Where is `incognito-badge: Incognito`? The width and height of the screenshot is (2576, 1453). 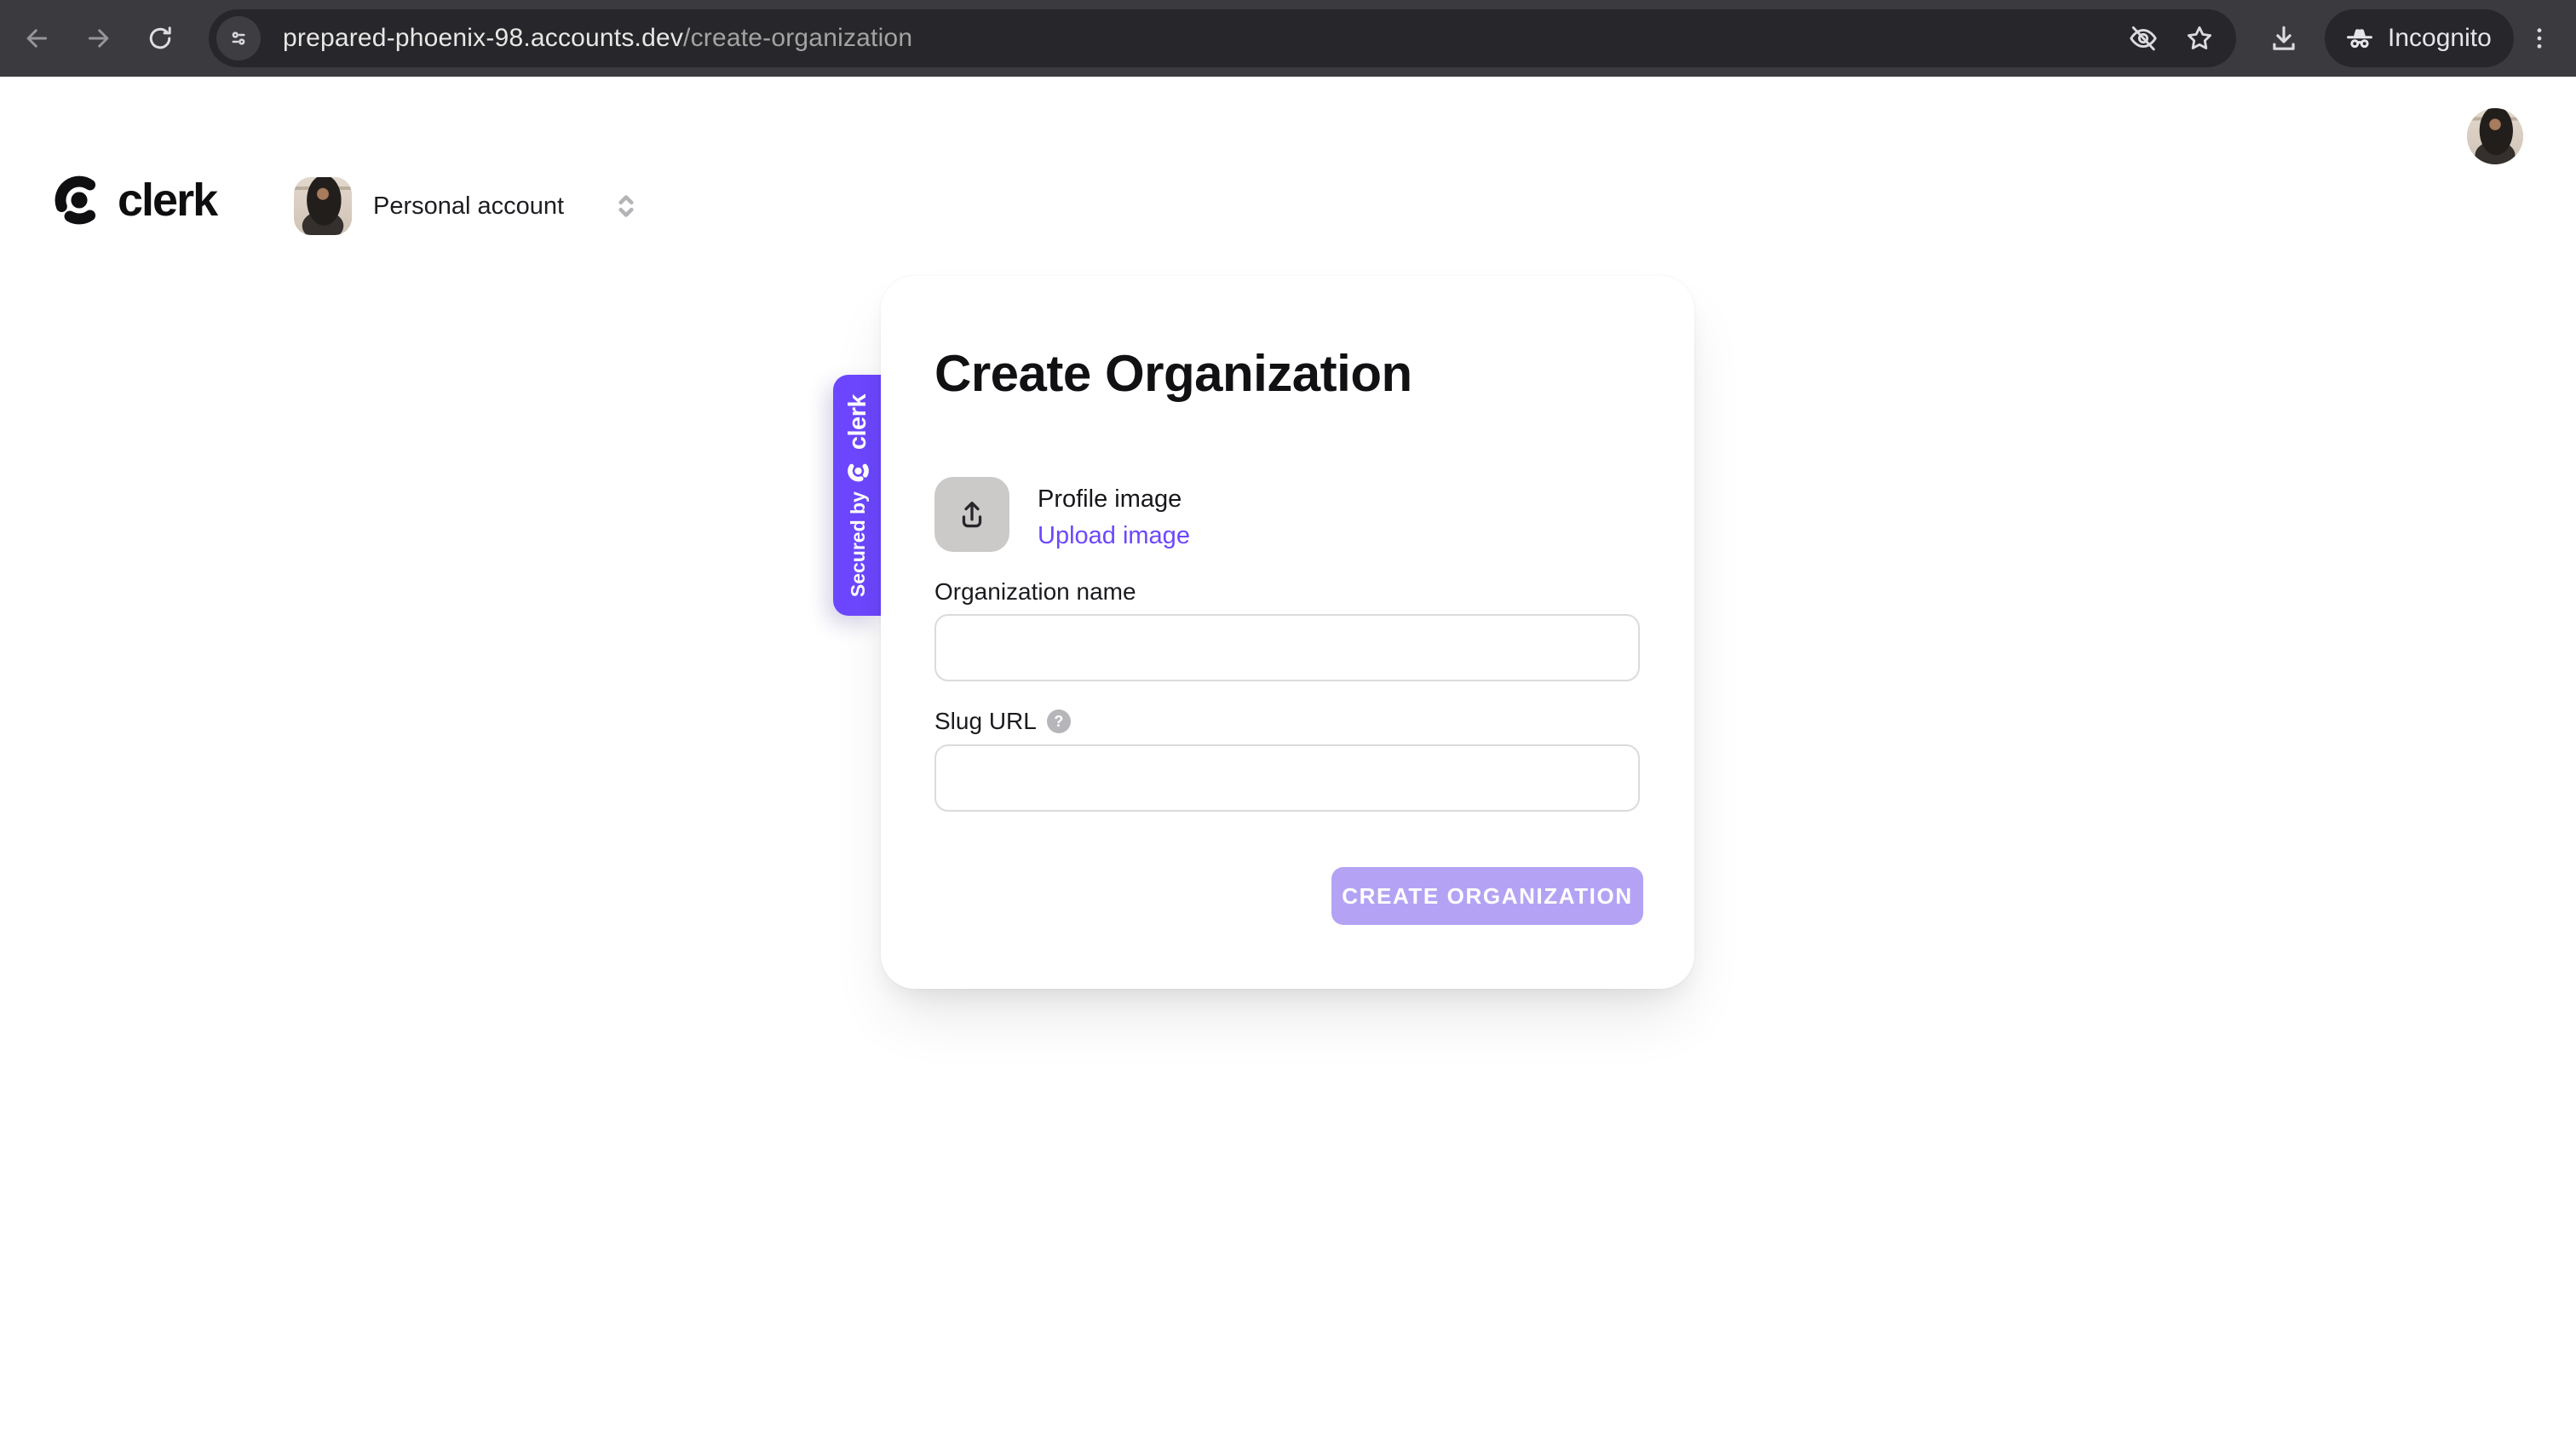
incognito-badge: Incognito is located at coordinates (2420, 38).